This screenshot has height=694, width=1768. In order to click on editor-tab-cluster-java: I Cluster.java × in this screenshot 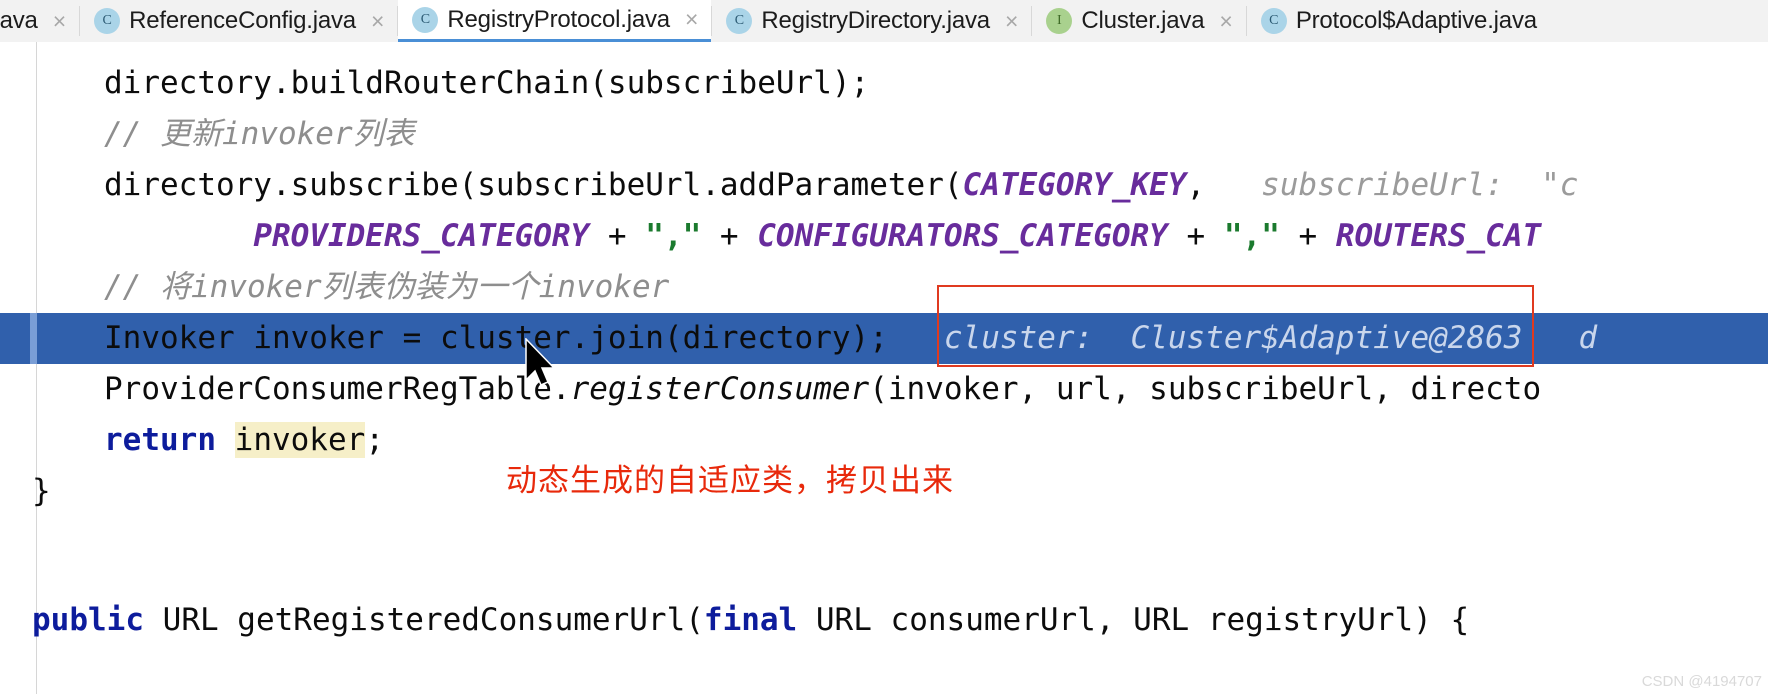, I will do `click(1139, 21)`.